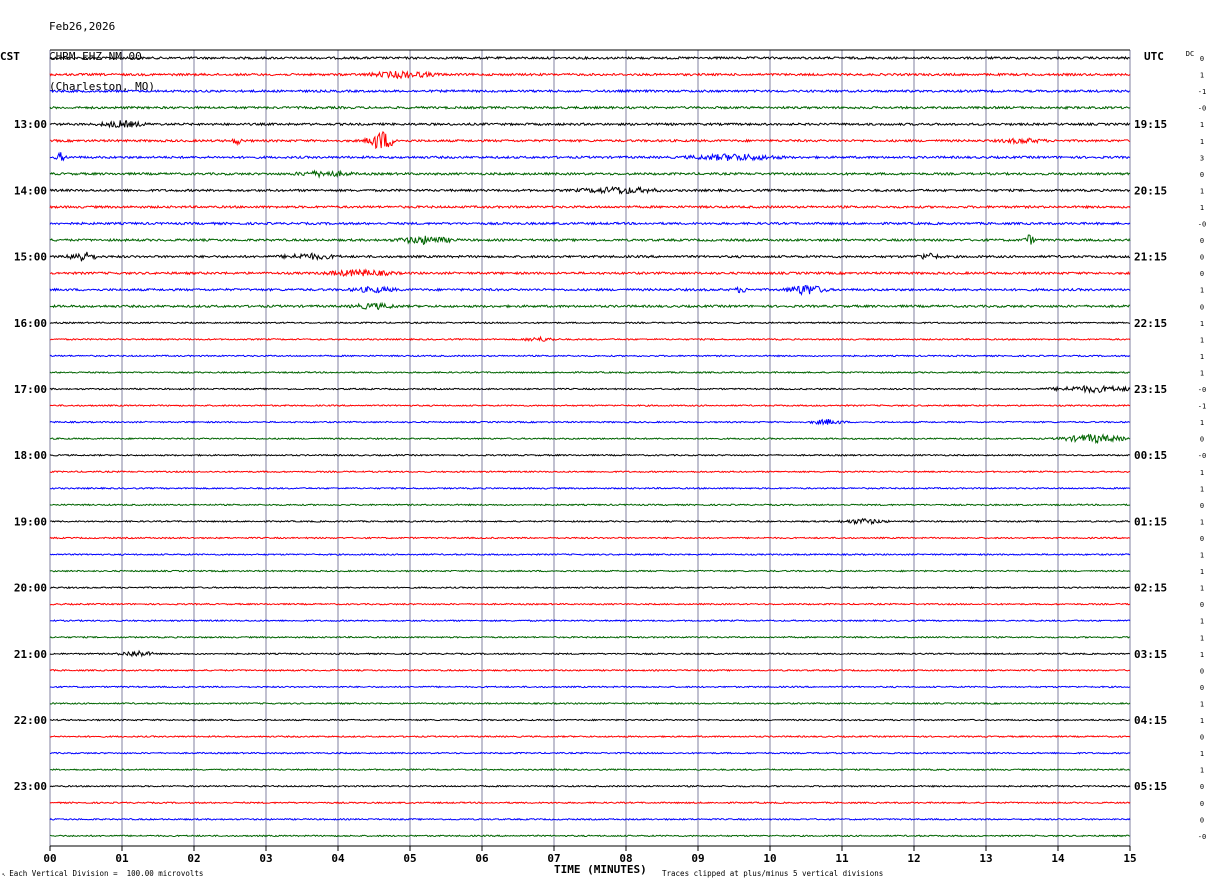  What do you see at coordinates (985, 858) in the screenshot?
I see `x-tick-label: 13` at bounding box center [985, 858].